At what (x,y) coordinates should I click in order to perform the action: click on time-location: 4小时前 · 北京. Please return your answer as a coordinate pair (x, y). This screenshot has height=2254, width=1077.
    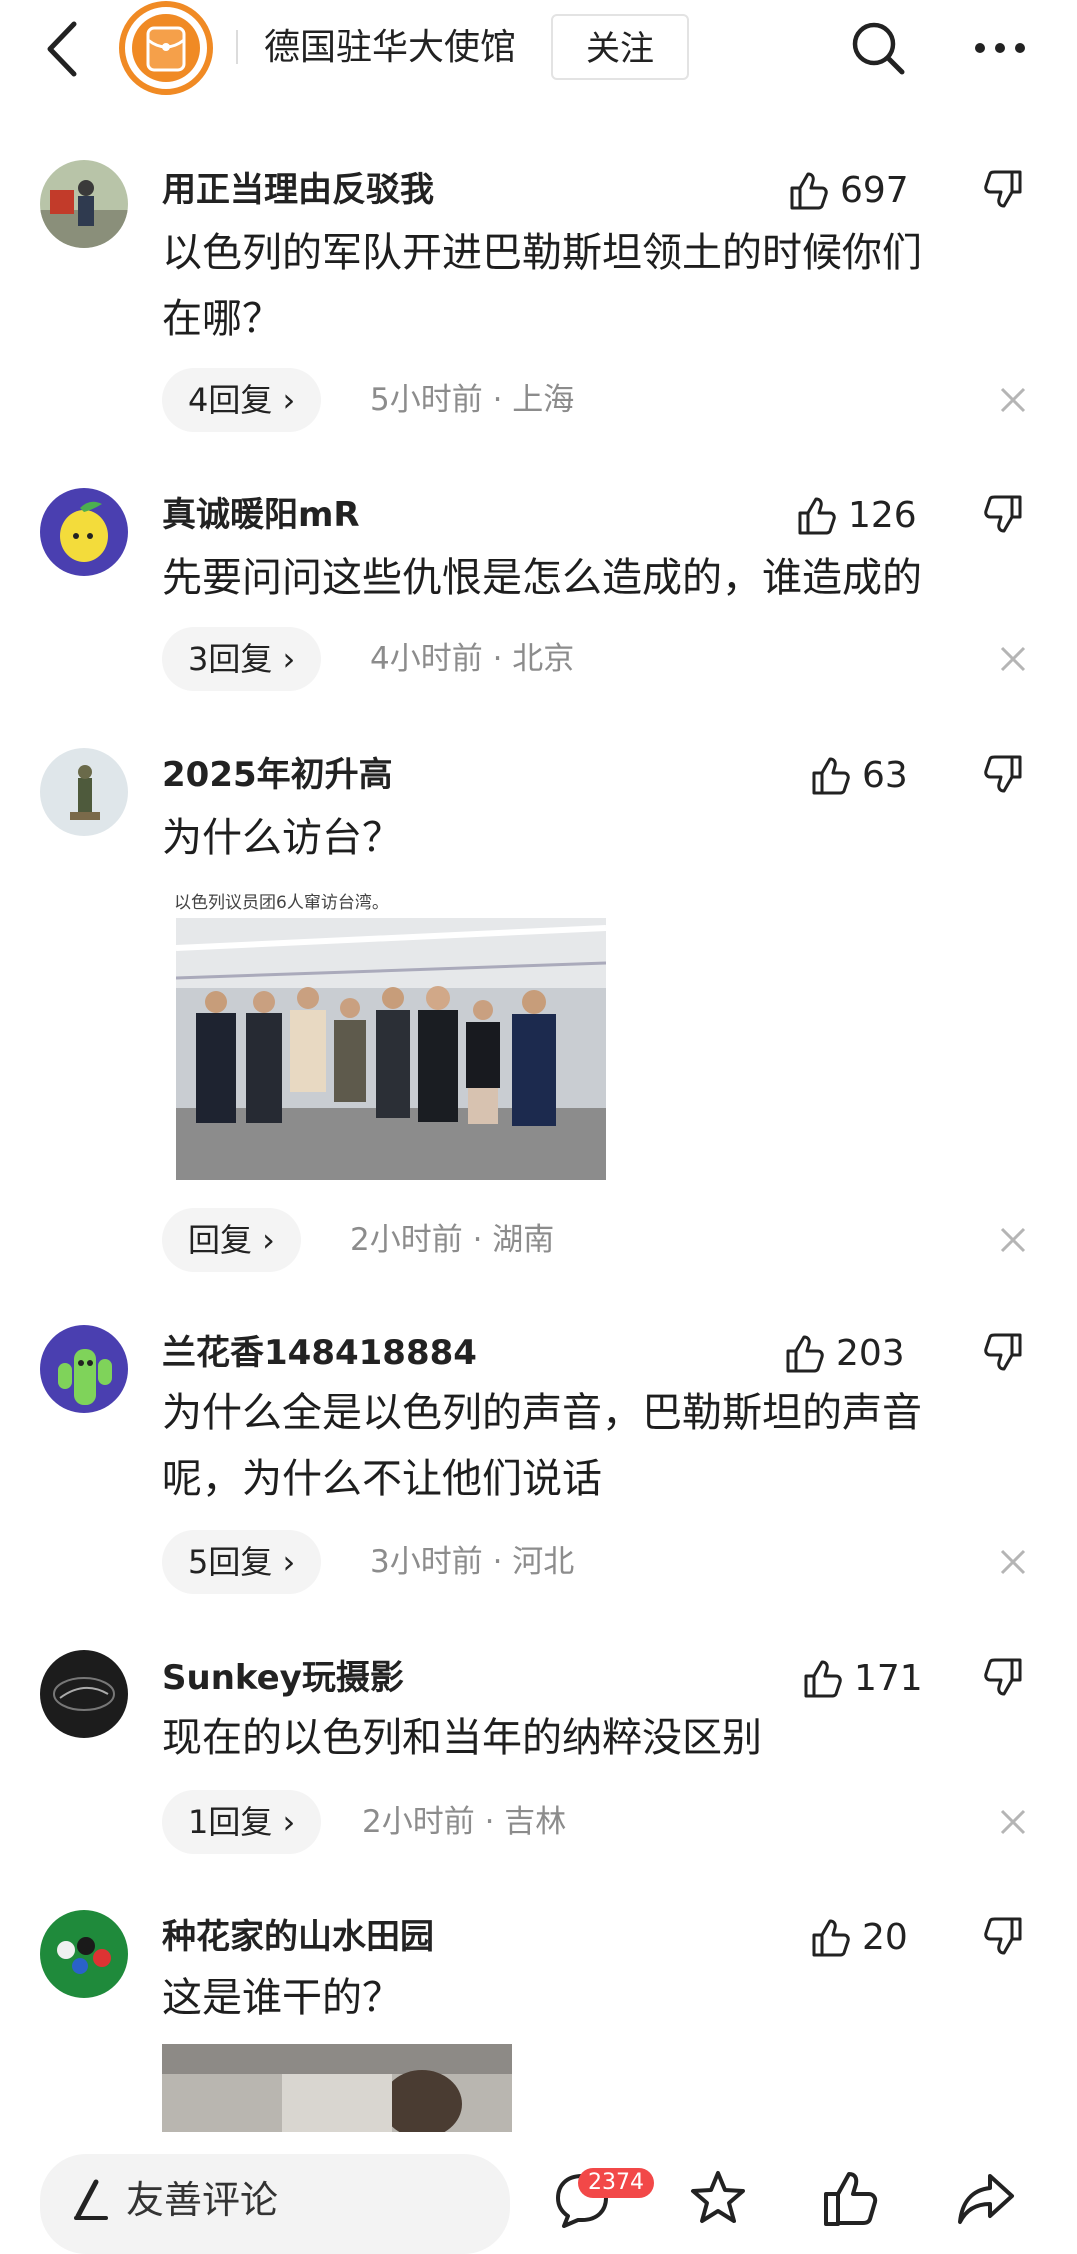
    Looking at the image, I should click on (472, 659).